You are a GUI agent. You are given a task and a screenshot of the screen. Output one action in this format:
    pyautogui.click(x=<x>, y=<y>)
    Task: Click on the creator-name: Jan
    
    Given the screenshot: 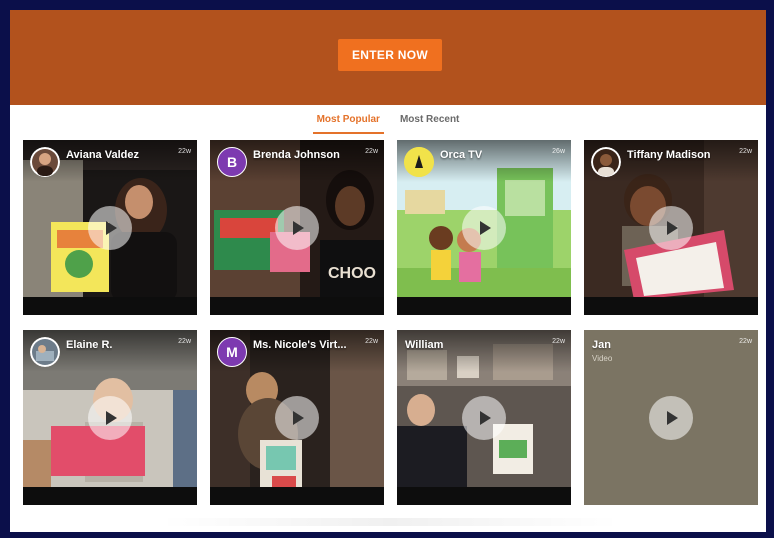 What is the action you would take?
    pyautogui.click(x=601, y=345)
    